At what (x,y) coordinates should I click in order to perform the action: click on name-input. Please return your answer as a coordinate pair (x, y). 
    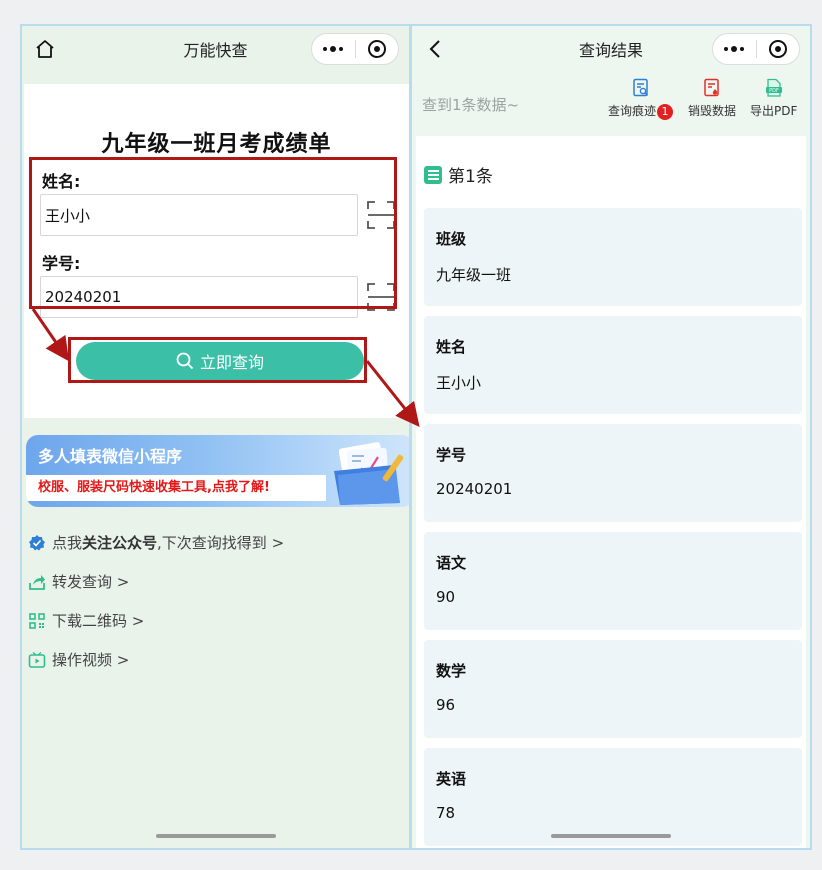
    Looking at the image, I should click on (199, 215).